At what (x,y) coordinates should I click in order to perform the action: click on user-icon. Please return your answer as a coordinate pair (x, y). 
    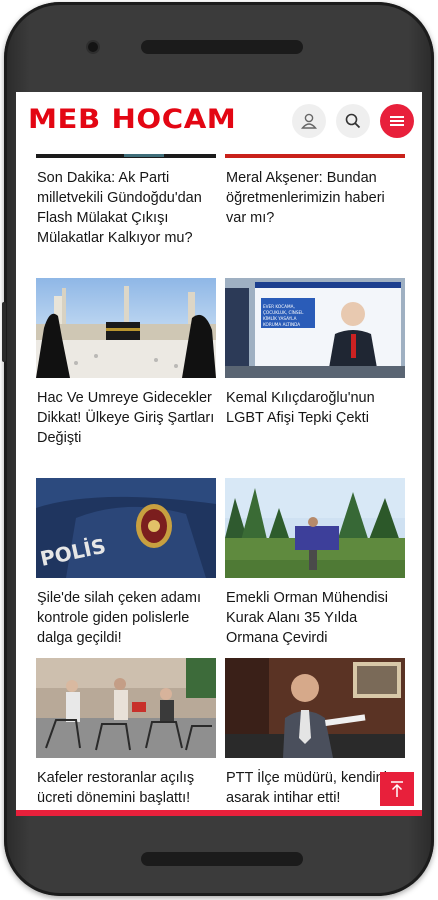
    Looking at the image, I should click on (309, 121).